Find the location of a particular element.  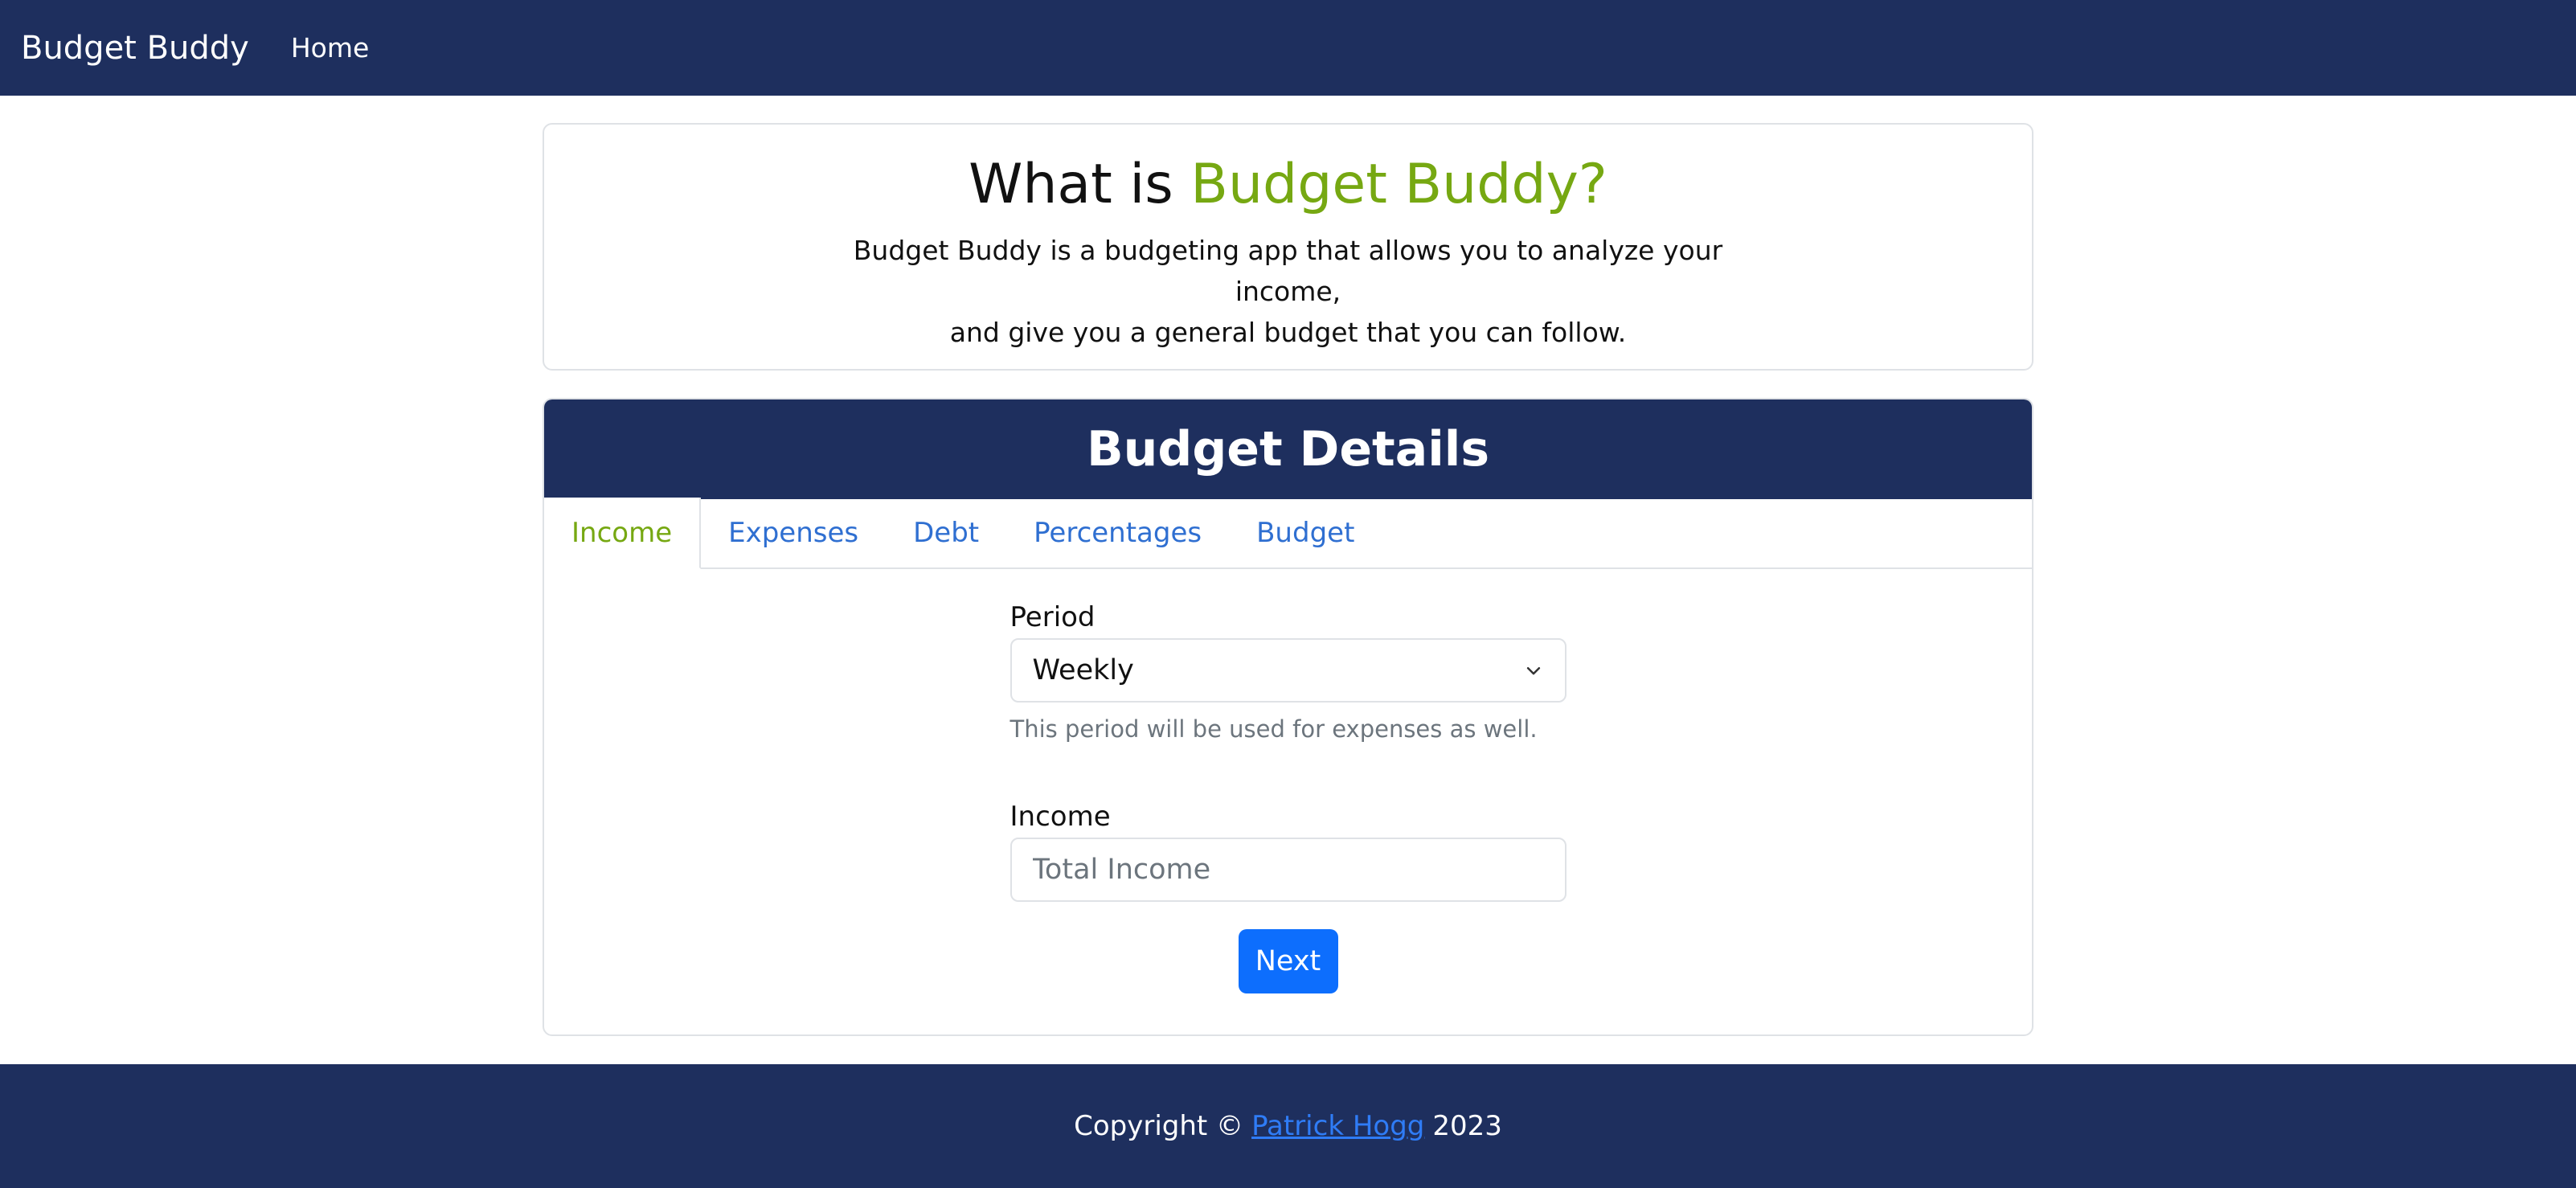

next-button: Next is located at coordinates (1288, 961).